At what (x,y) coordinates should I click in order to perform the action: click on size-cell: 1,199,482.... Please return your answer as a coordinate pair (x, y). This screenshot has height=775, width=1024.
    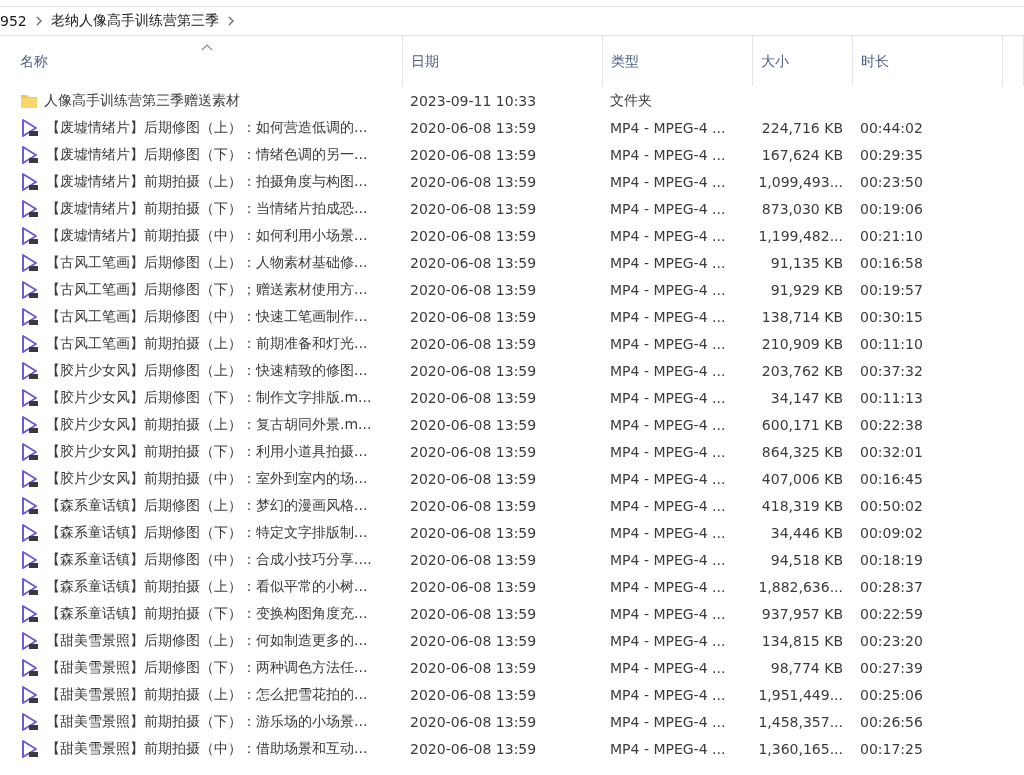
    Looking at the image, I should click on (800, 235).